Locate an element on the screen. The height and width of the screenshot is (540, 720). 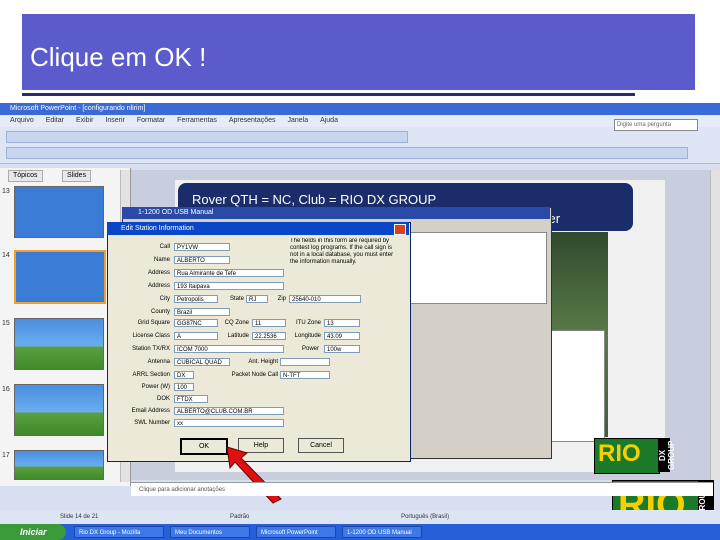
menu-item: Exibir is located at coordinates (85, 121).